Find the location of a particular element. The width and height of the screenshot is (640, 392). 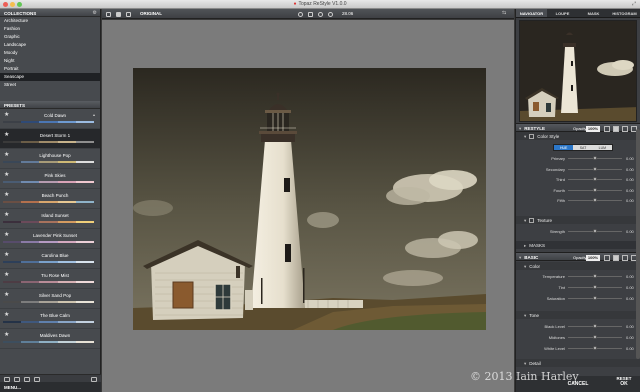

color-style-subheader: ▾ Color Style is located at coordinates (578, 136).